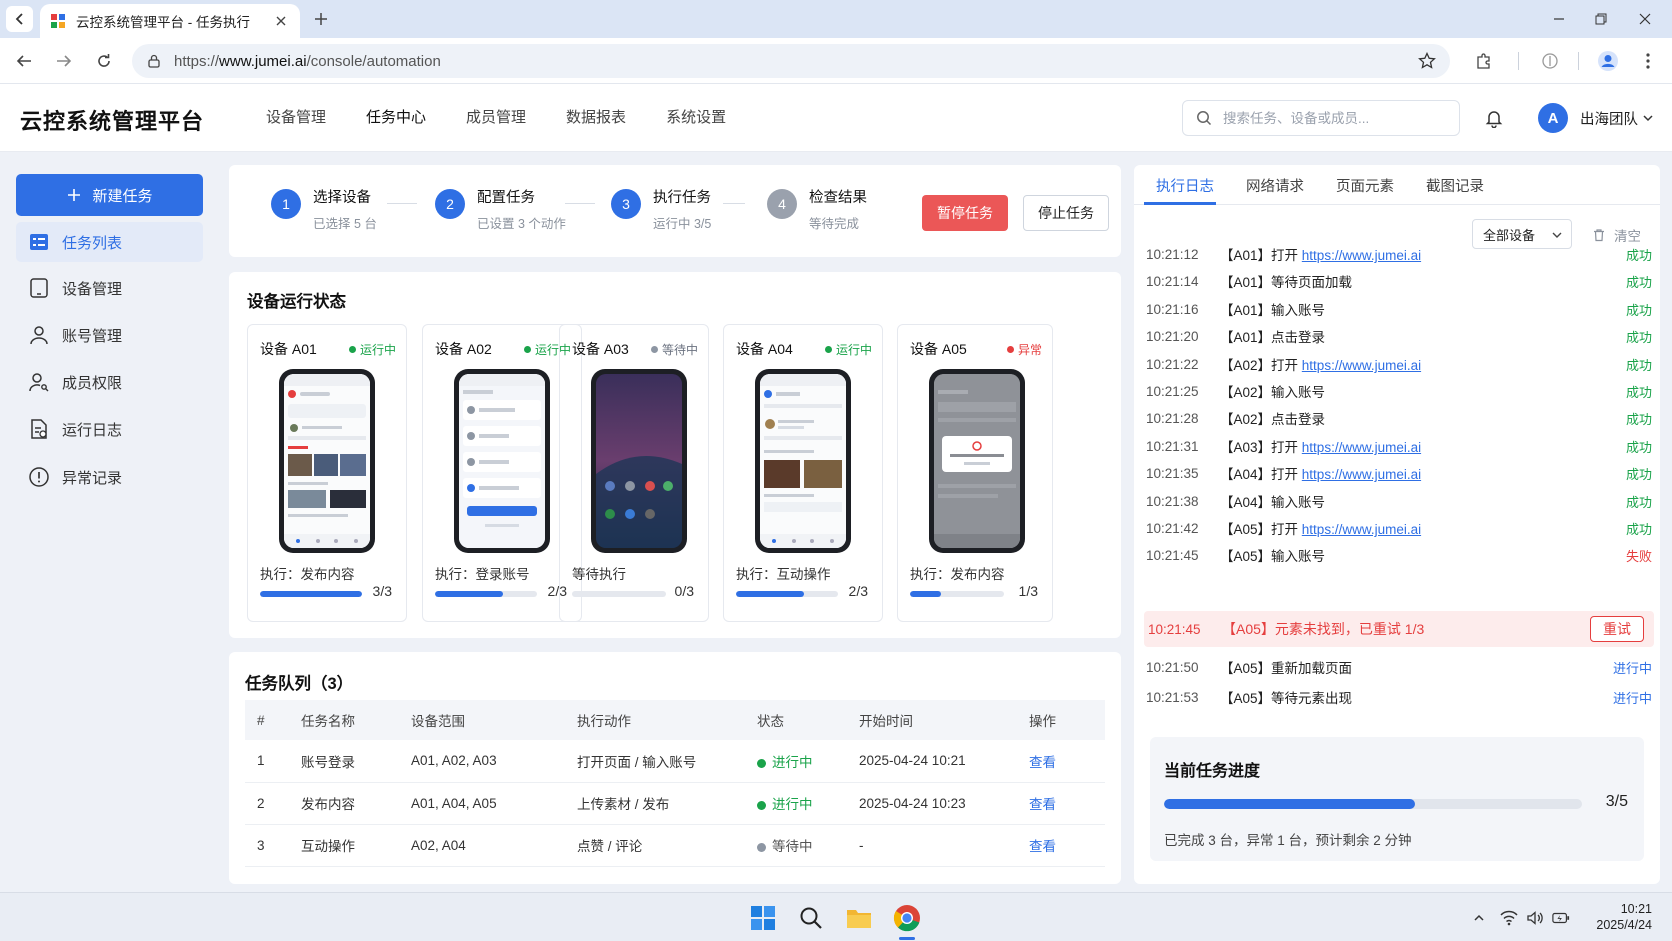  What do you see at coordinates (1638, 474) in the screenshot?
I see `log-result: 成功` at bounding box center [1638, 474].